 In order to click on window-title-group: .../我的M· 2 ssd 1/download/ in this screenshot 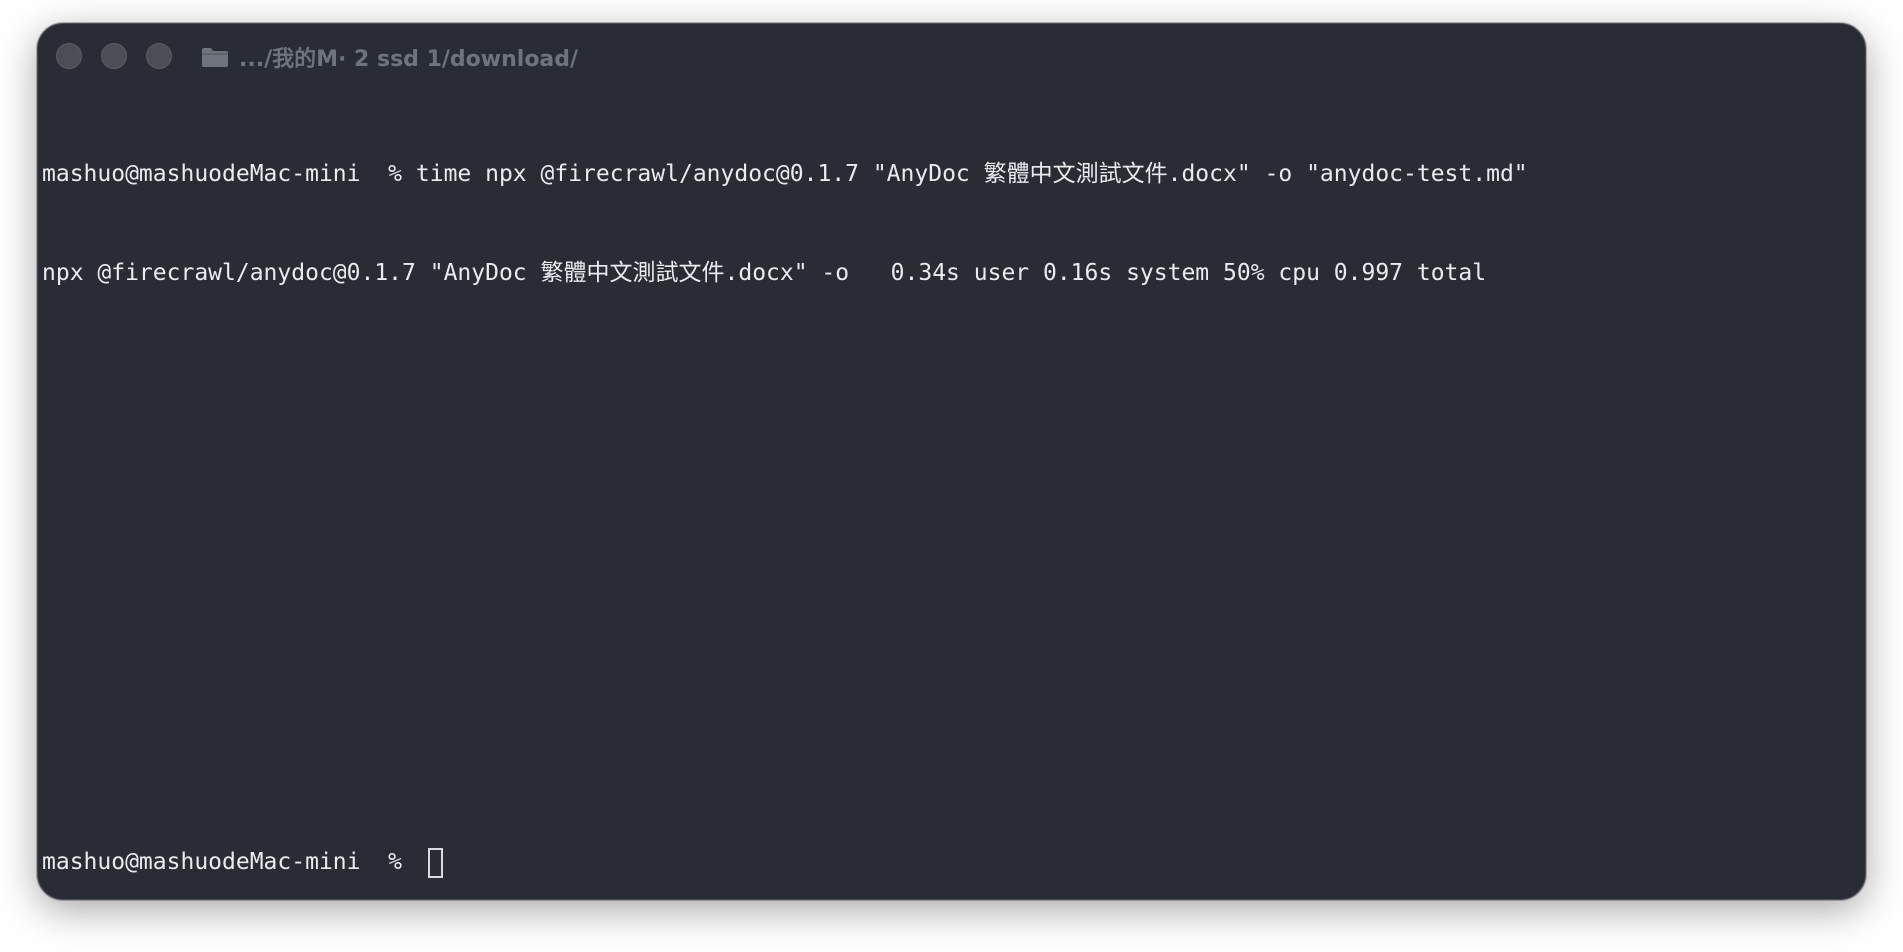, I will do `click(389, 57)`.